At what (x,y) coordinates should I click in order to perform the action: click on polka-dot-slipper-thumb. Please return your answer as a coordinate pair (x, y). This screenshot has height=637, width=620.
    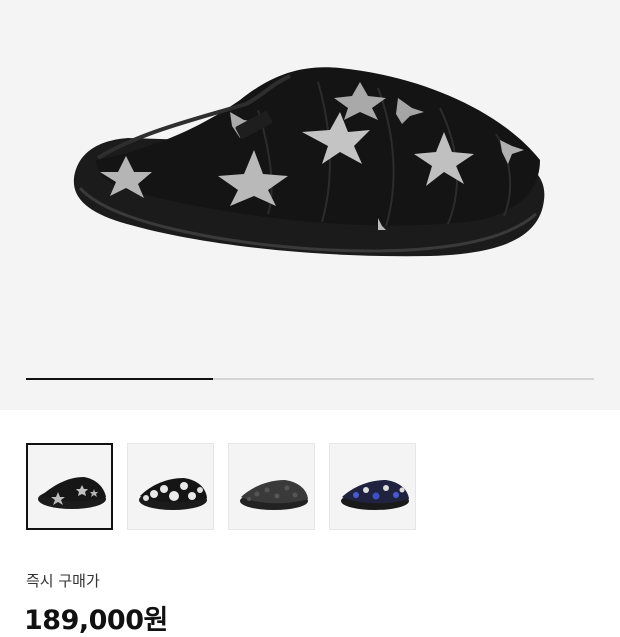
    Looking at the image, I should click on (173, 494).